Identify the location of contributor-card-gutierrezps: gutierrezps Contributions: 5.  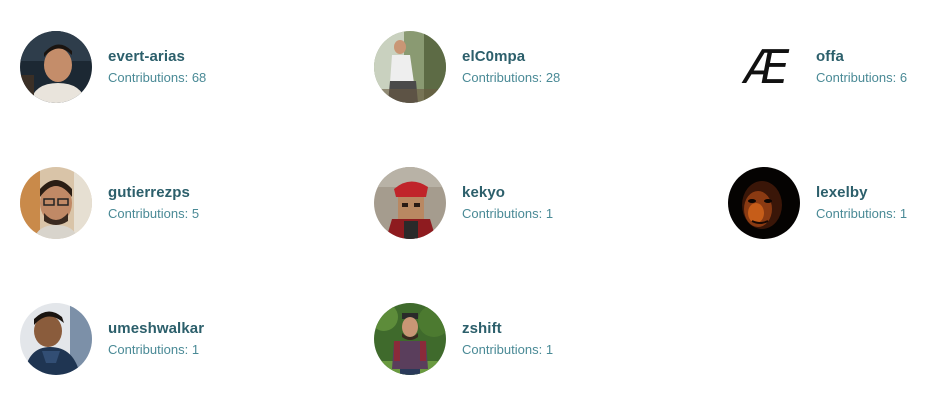
(170, 203).